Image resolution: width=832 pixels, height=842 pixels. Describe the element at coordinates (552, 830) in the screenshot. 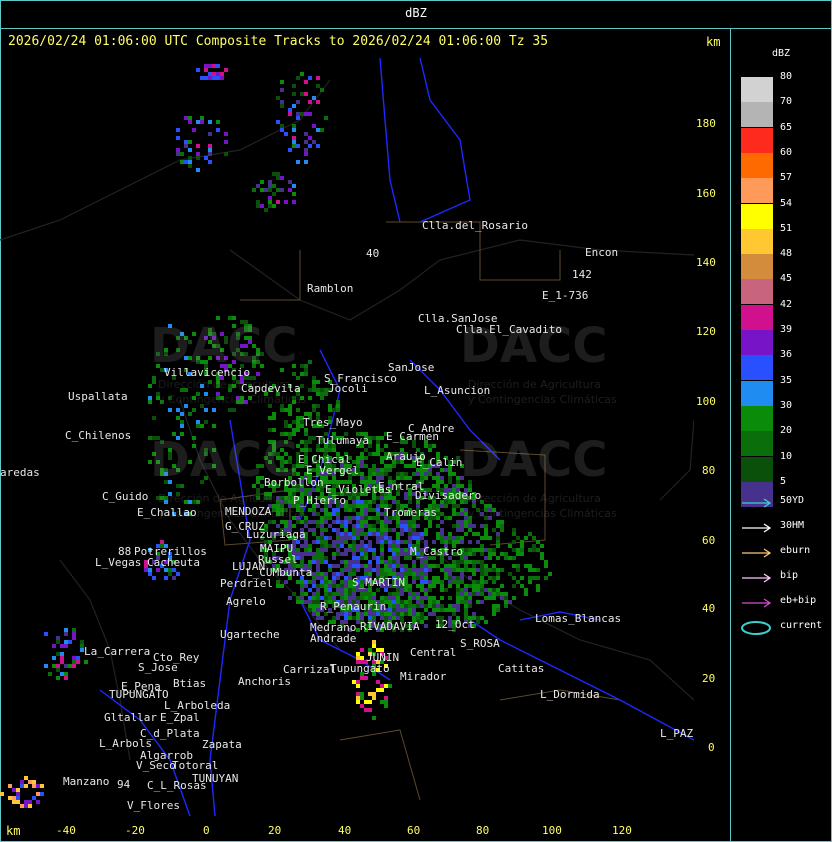

I see `x-tick-label: 100` at that location.